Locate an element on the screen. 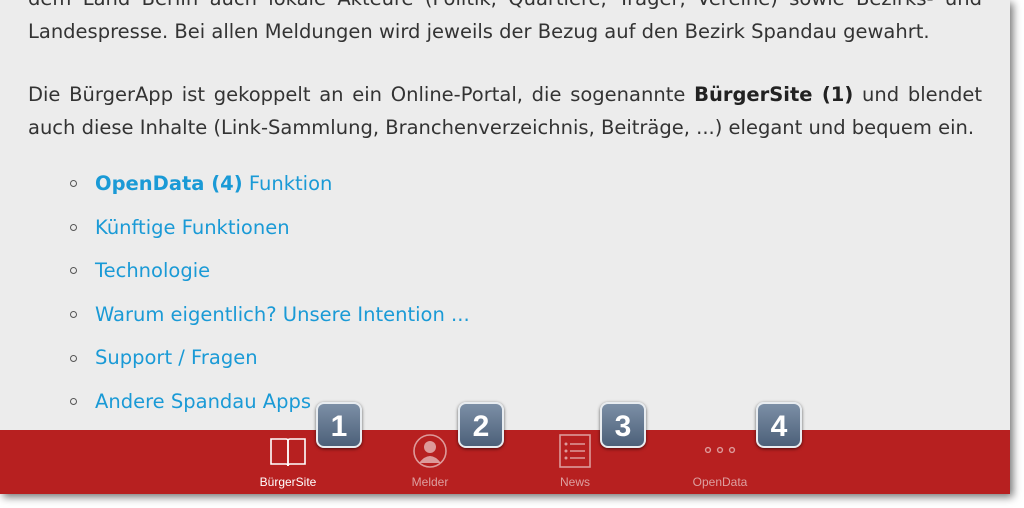  buergersite-bold: BürgerSite (1) is located at coordinates (774, 94).